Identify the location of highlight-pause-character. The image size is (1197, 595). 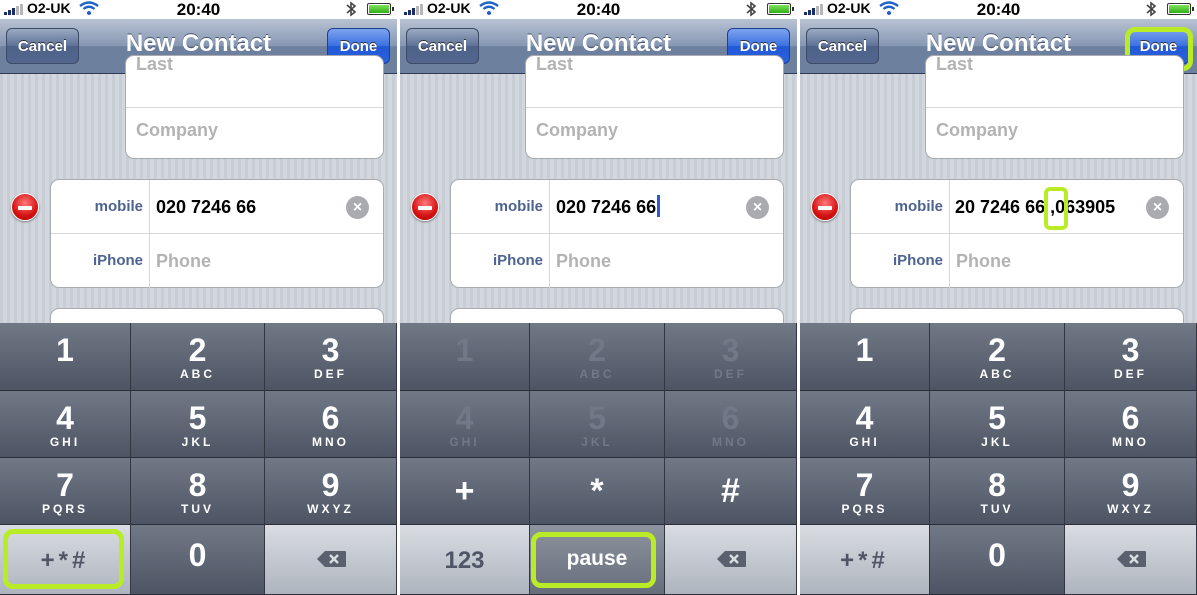
(1056, 208).